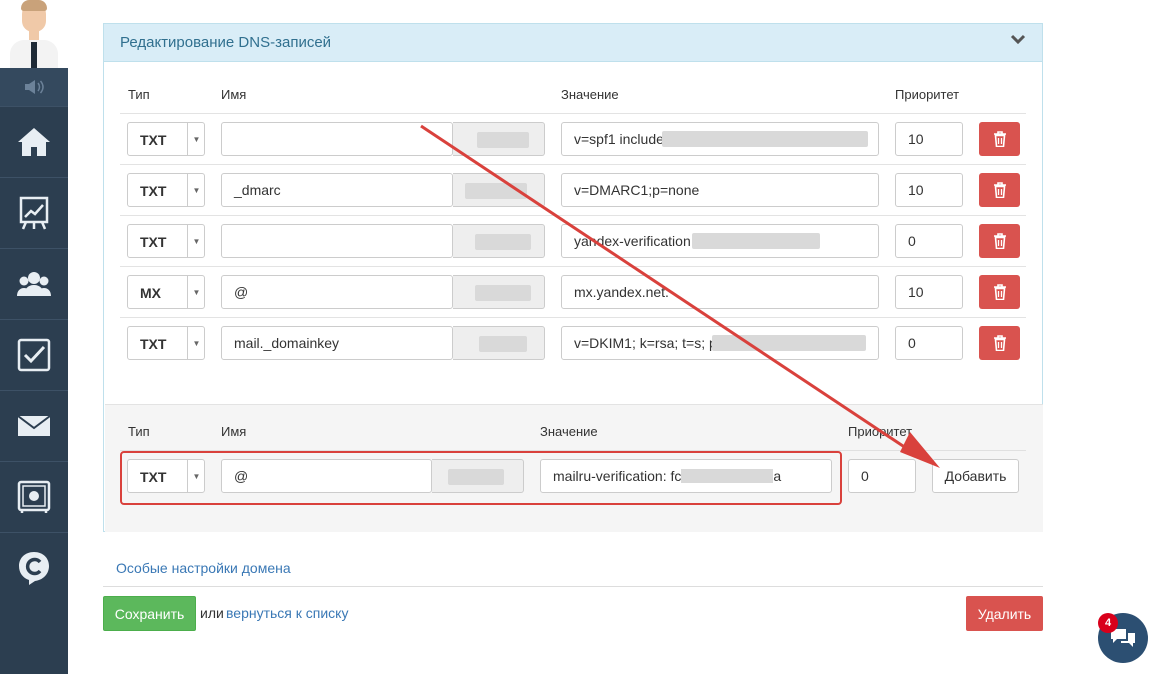 This screenshot has width=1164, height=674. I want to click on col-header-name: Имя, so click(234, 94).